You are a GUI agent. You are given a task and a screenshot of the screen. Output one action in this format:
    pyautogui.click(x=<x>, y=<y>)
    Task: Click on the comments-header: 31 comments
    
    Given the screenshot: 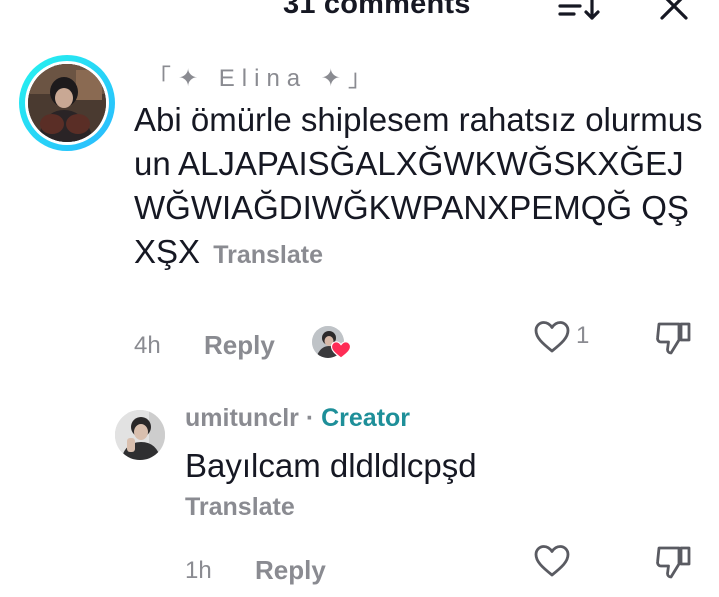 What is the action you would take?
    pyautogui.click(x=359, y=20)
    